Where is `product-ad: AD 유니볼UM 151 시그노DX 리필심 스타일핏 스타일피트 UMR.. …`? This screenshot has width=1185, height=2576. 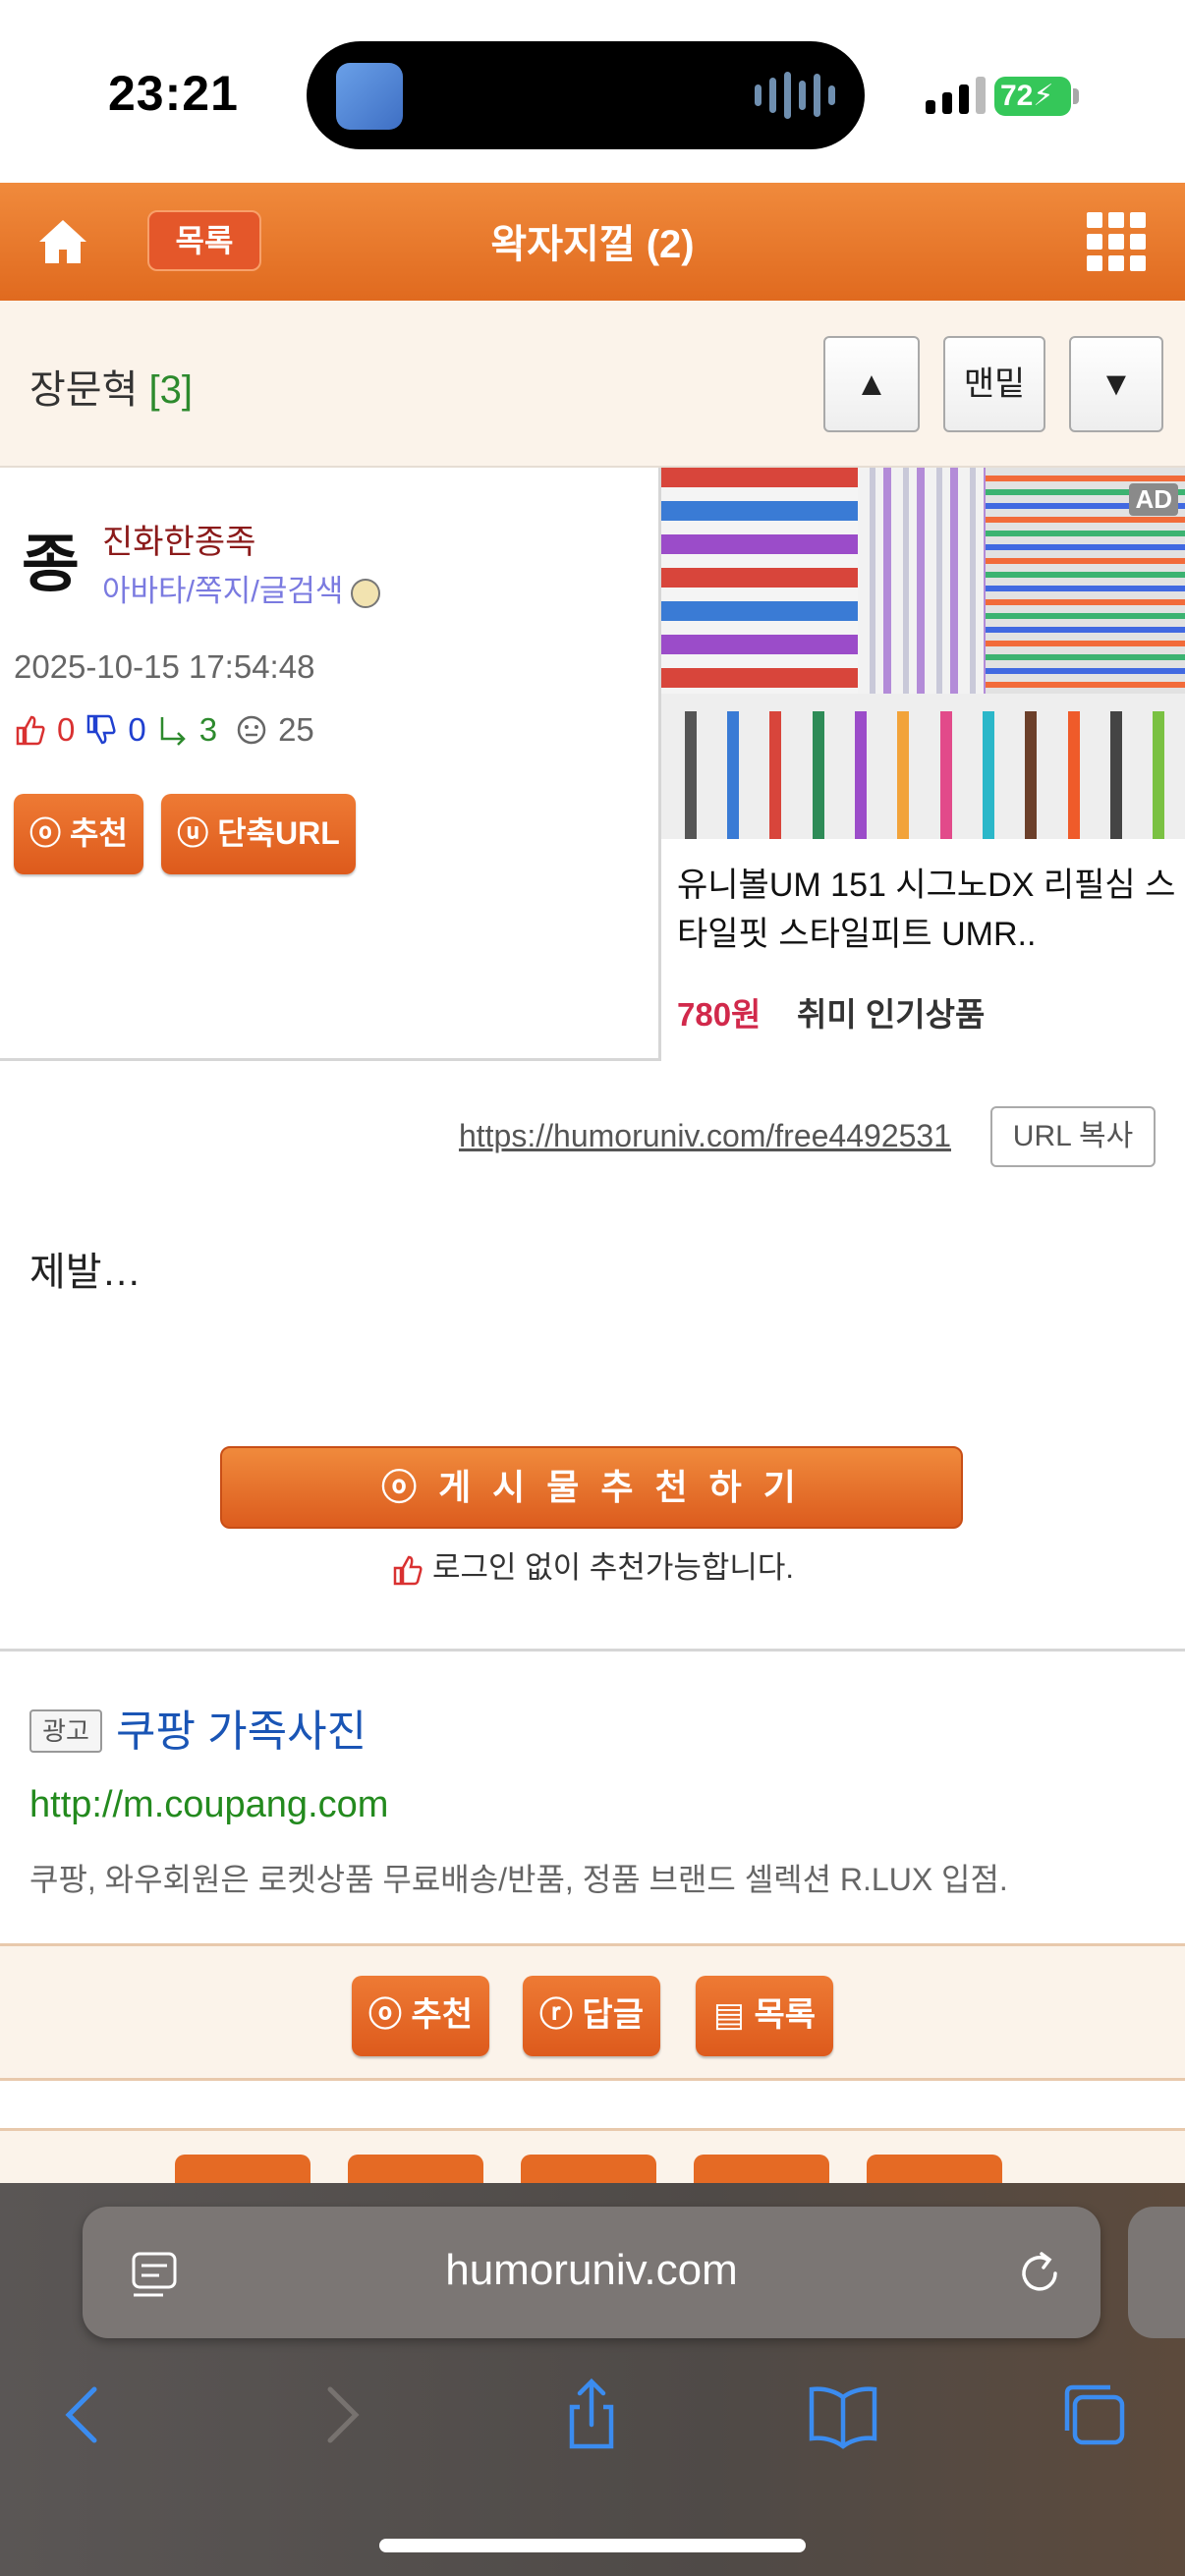
product-ad: AD 유니볼UM 151 시그노DX 리필심 스타일핏 스타일피트 UMR.. … is located at coordinates (922, 764).